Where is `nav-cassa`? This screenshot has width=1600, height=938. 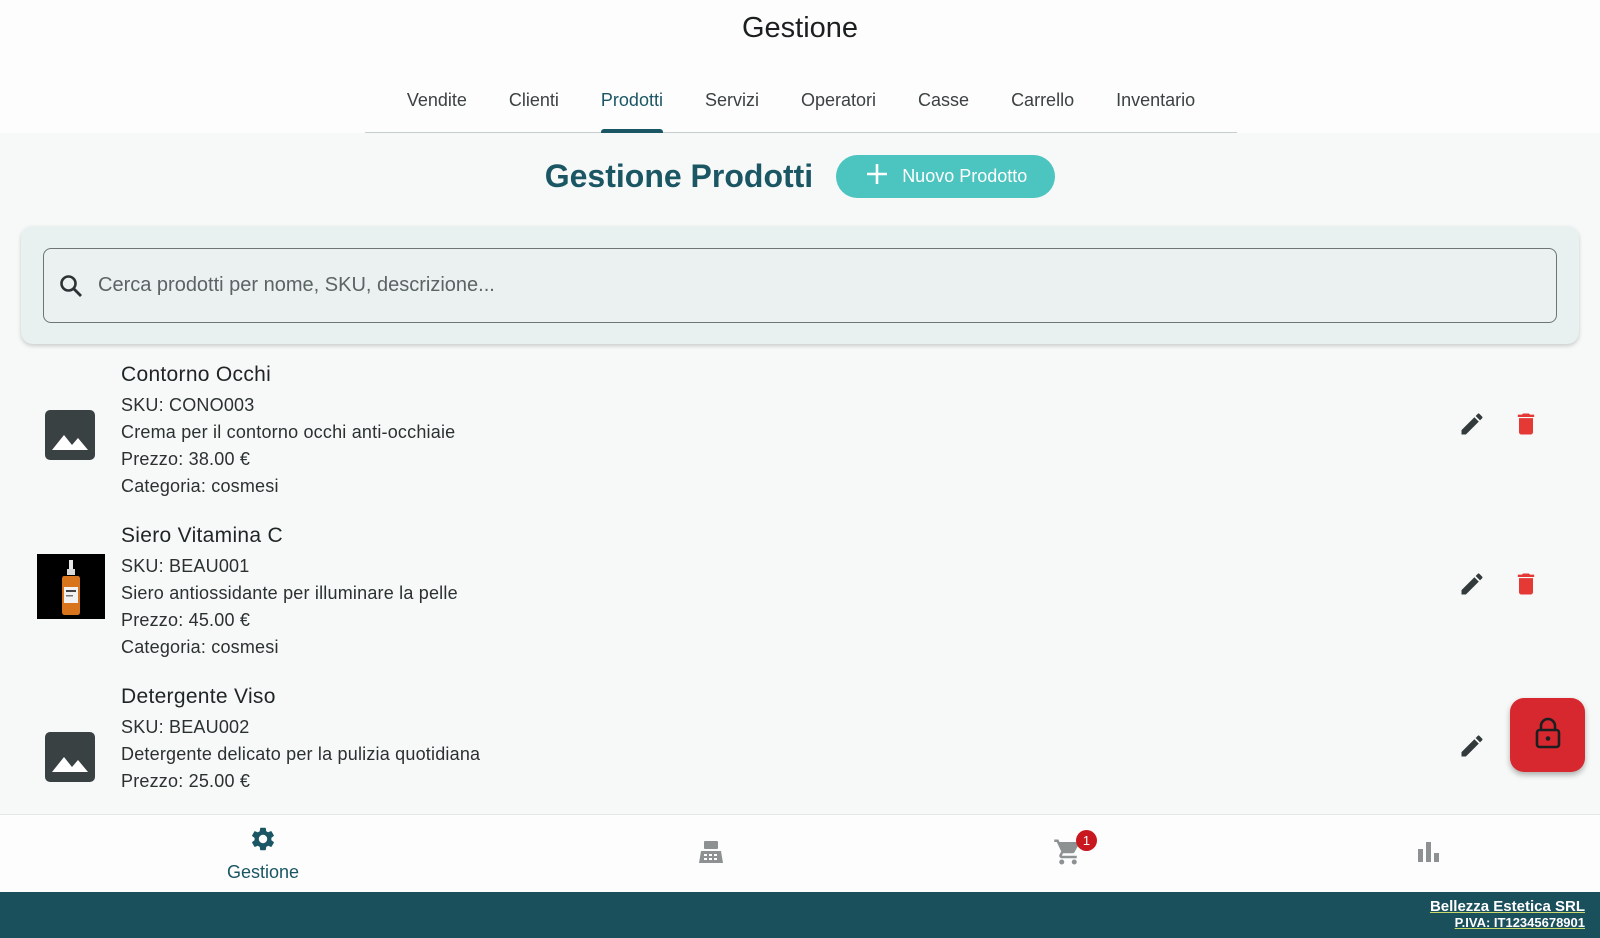
nav-cassa is located at coordinates (711, 854).